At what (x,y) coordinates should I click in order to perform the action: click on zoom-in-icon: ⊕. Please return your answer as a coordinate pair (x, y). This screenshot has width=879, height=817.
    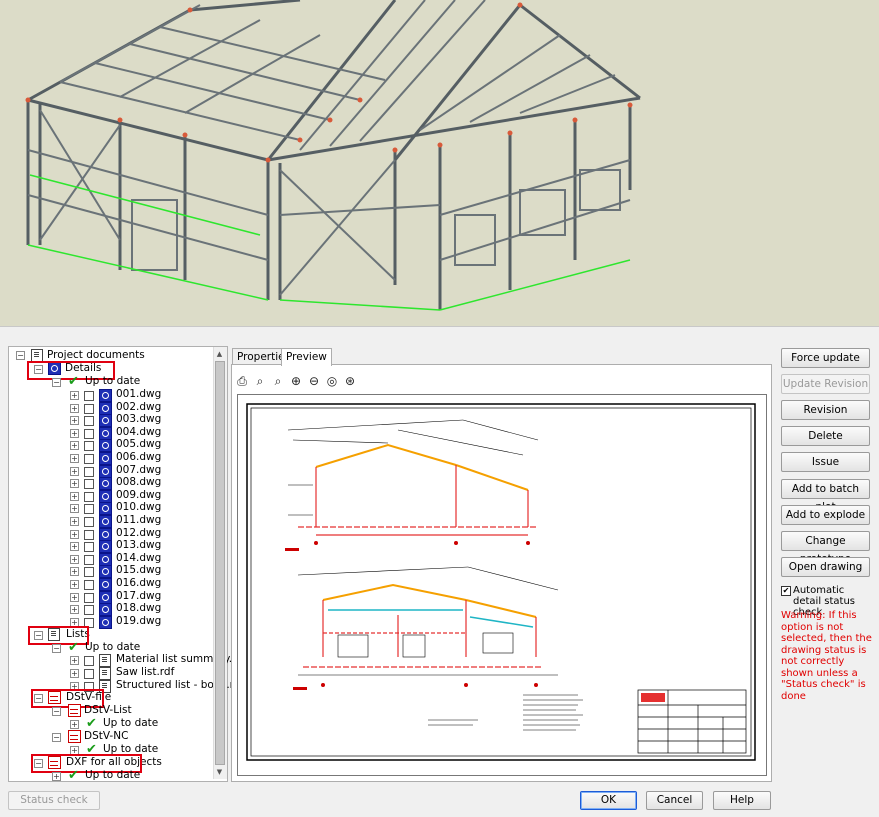
    Looking at the image, I should click on (296, 381).